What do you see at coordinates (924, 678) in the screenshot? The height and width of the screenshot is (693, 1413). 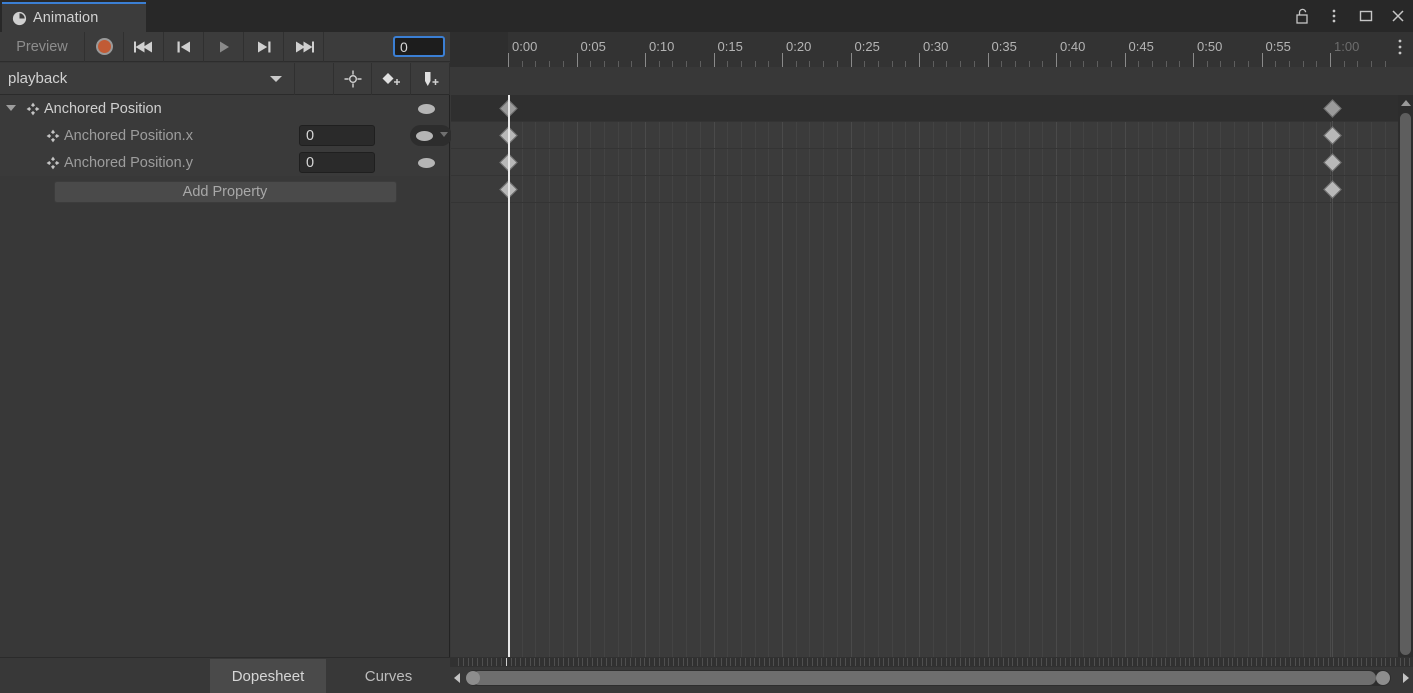 I see `horizontal-scrollbar-thumb` at bounding box center [924, 678].